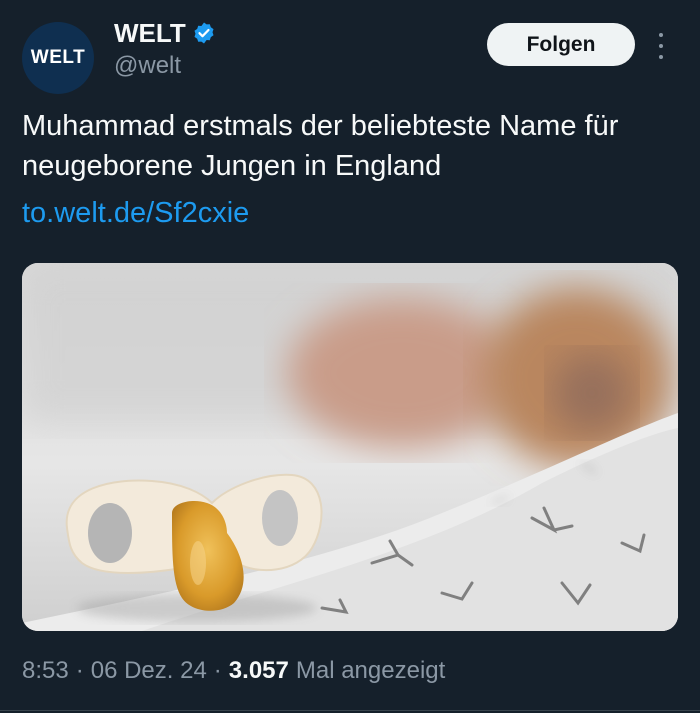 This screenshot has width=700, height=713. What do you see at coordinates (165, 49) in the screenshot?
I see `author-info: WELT @welt` at bounding box center [165, 49].